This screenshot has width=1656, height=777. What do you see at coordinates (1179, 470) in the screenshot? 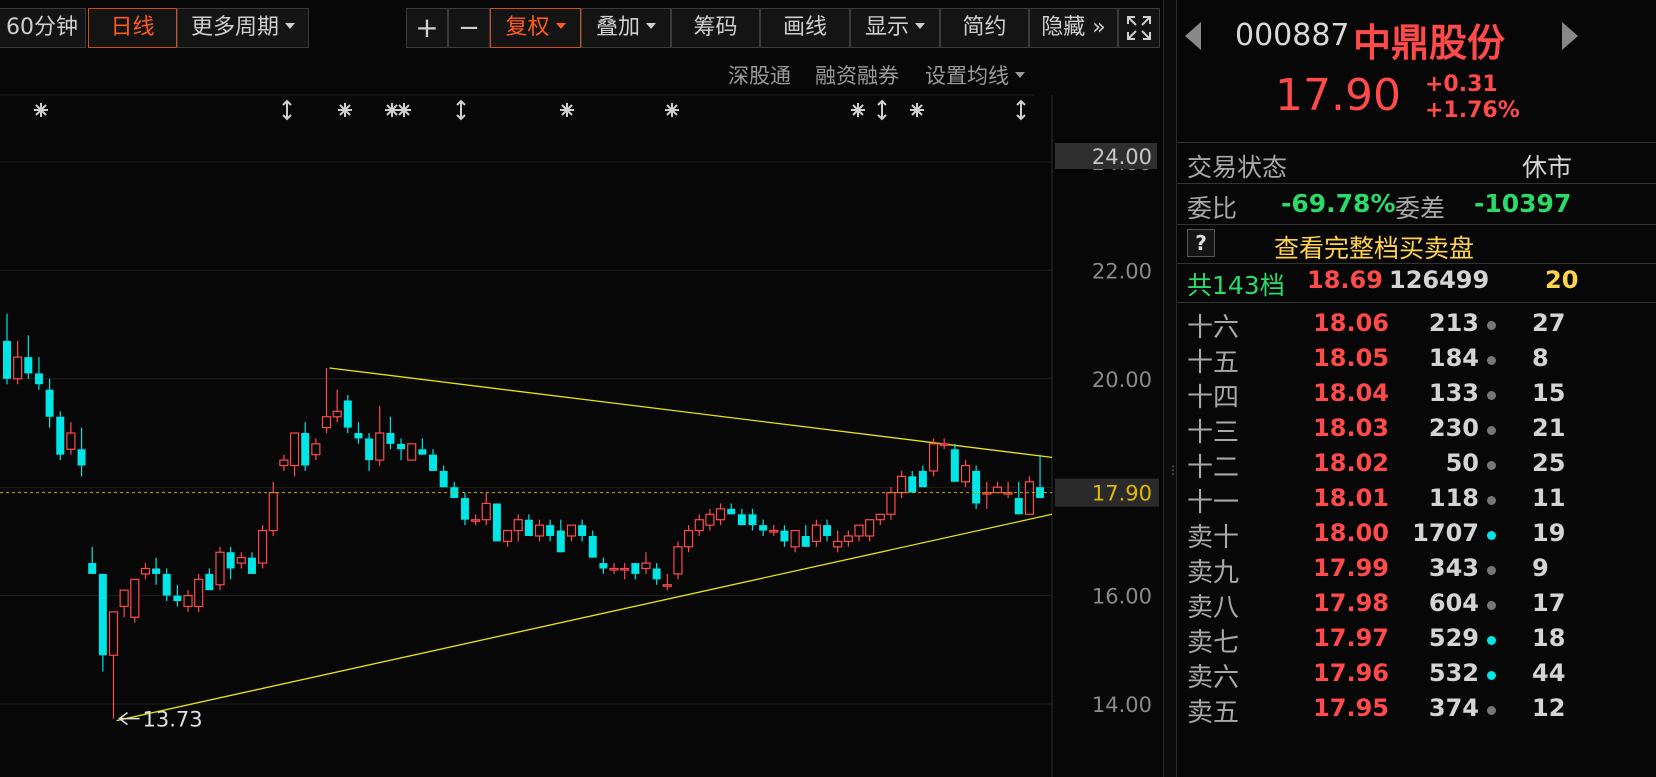
I see `drag-handle-icon: ⋮⋮` at bounding box center [1179, 470].